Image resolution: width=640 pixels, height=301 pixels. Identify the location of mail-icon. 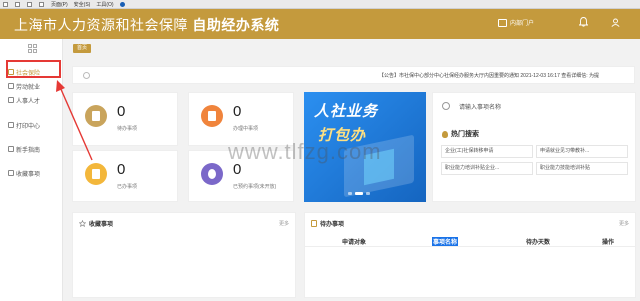
(29, 4).